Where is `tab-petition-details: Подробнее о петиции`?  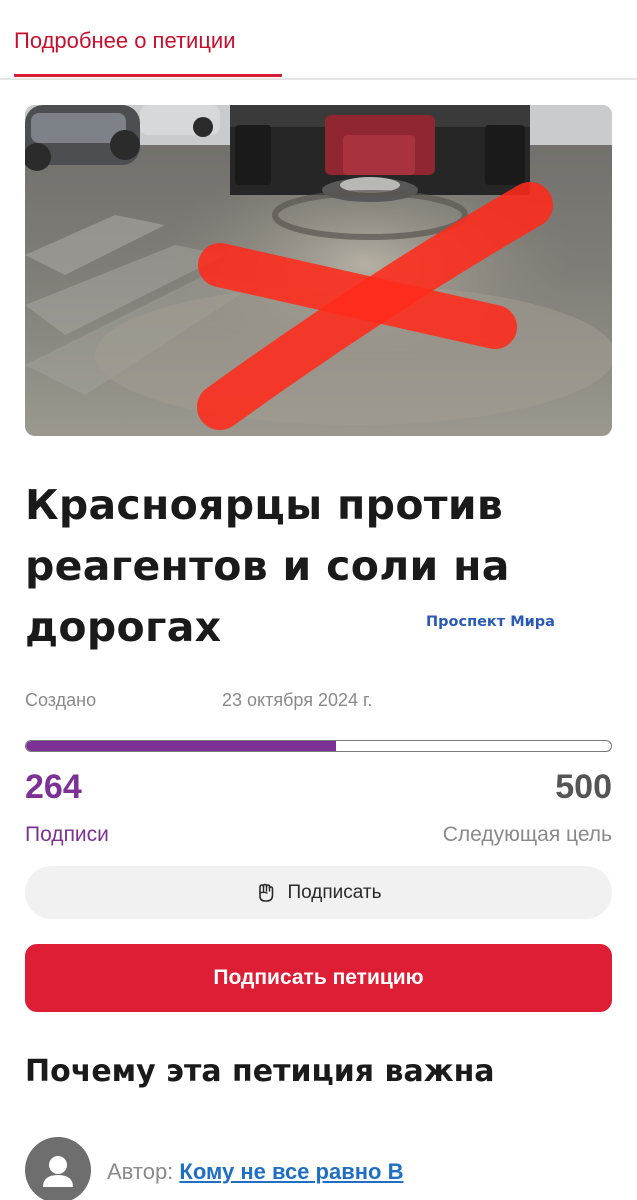 tab-petition-details: Подробнее о петиции is located at coordinates (125, 41).